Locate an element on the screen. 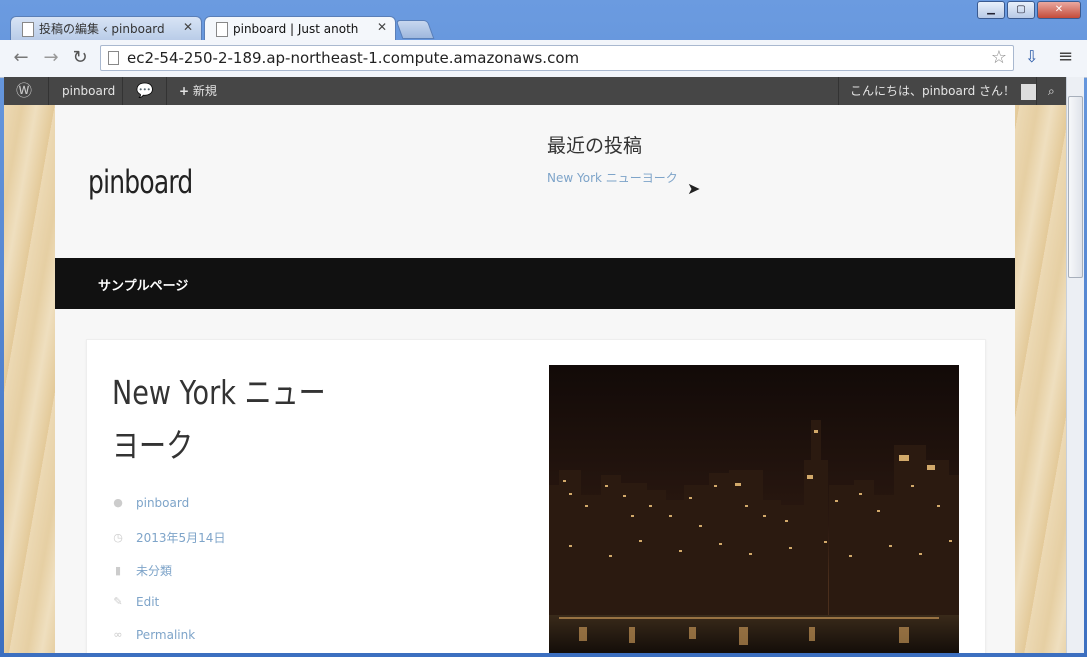 This screenshot has height=657, width=1087. mouse-cursor-icon: ➤ is located at coordinates (694, 188).